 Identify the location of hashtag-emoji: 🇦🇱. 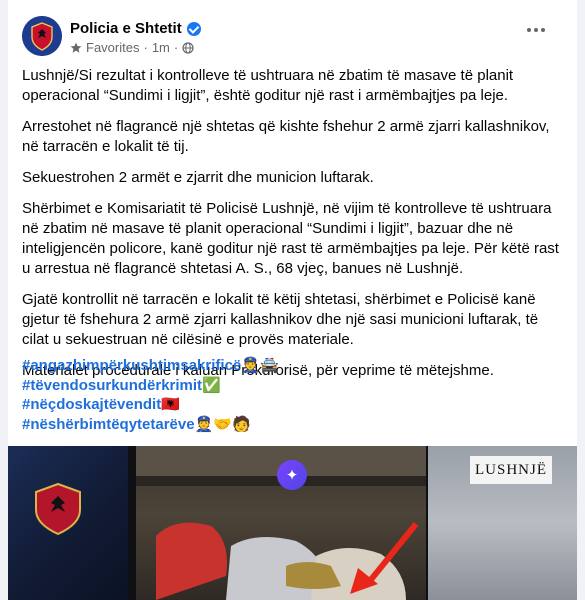
(170, 404).